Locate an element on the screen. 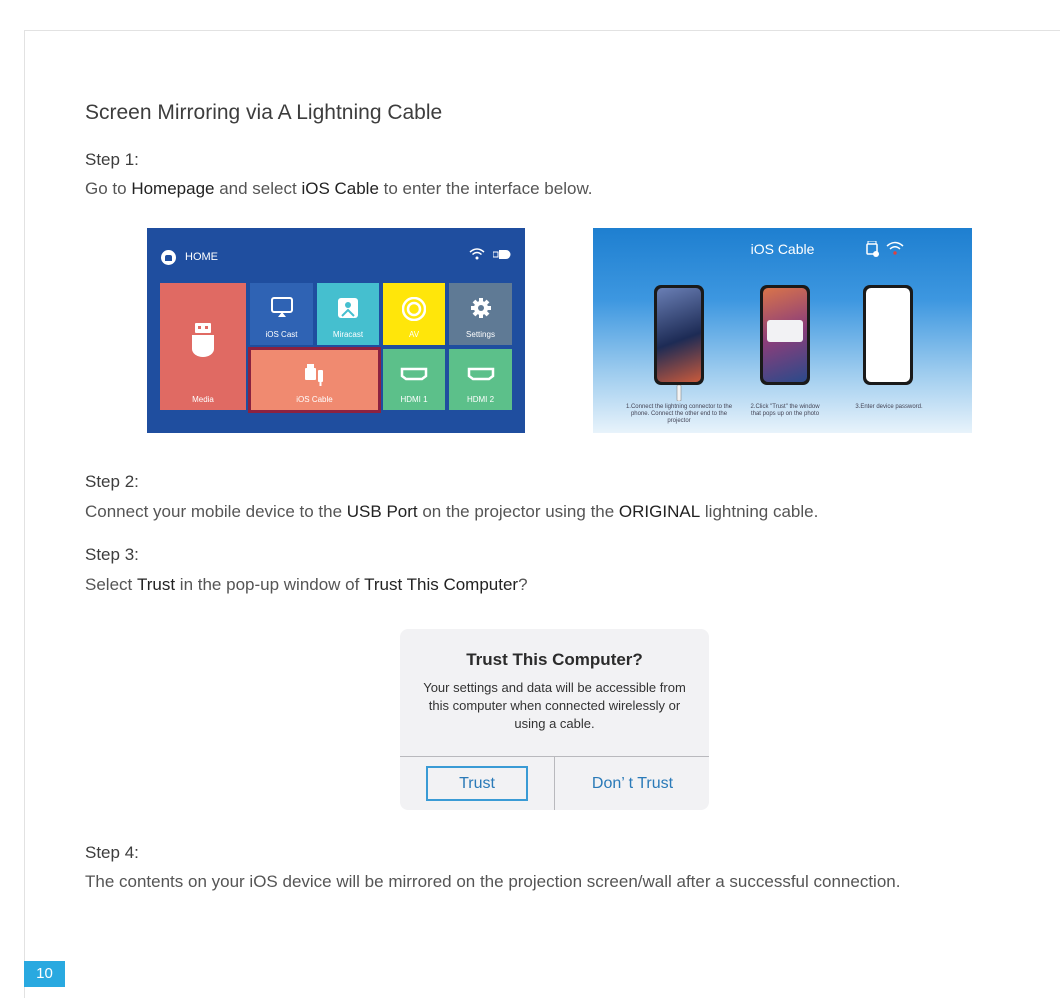 This screenshot has height=998, width=1060. home-logo-icon is located at coordinates (168, 257).